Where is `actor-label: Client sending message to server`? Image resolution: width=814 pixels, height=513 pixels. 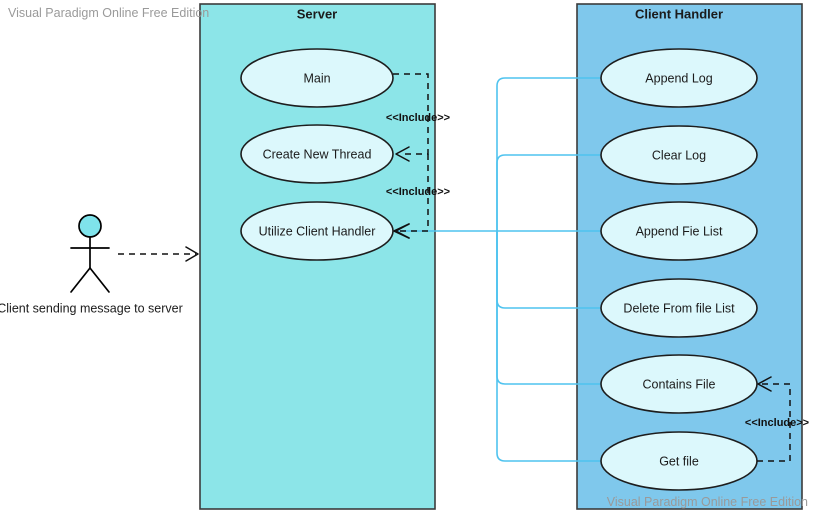 actor-label: Client sending message to server is located at coordinates (91, 308).